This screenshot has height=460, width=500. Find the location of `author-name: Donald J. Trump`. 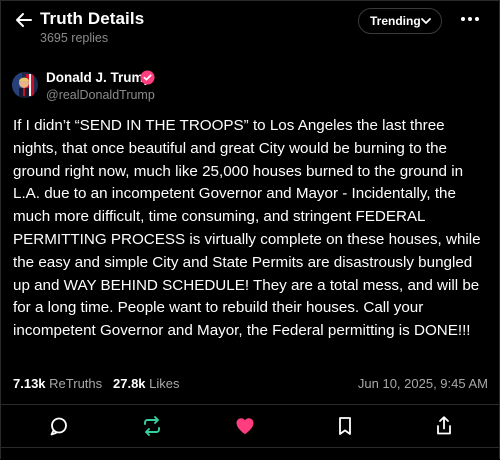

author-name: Donald J. Trump is located at coordinates (99, 77).